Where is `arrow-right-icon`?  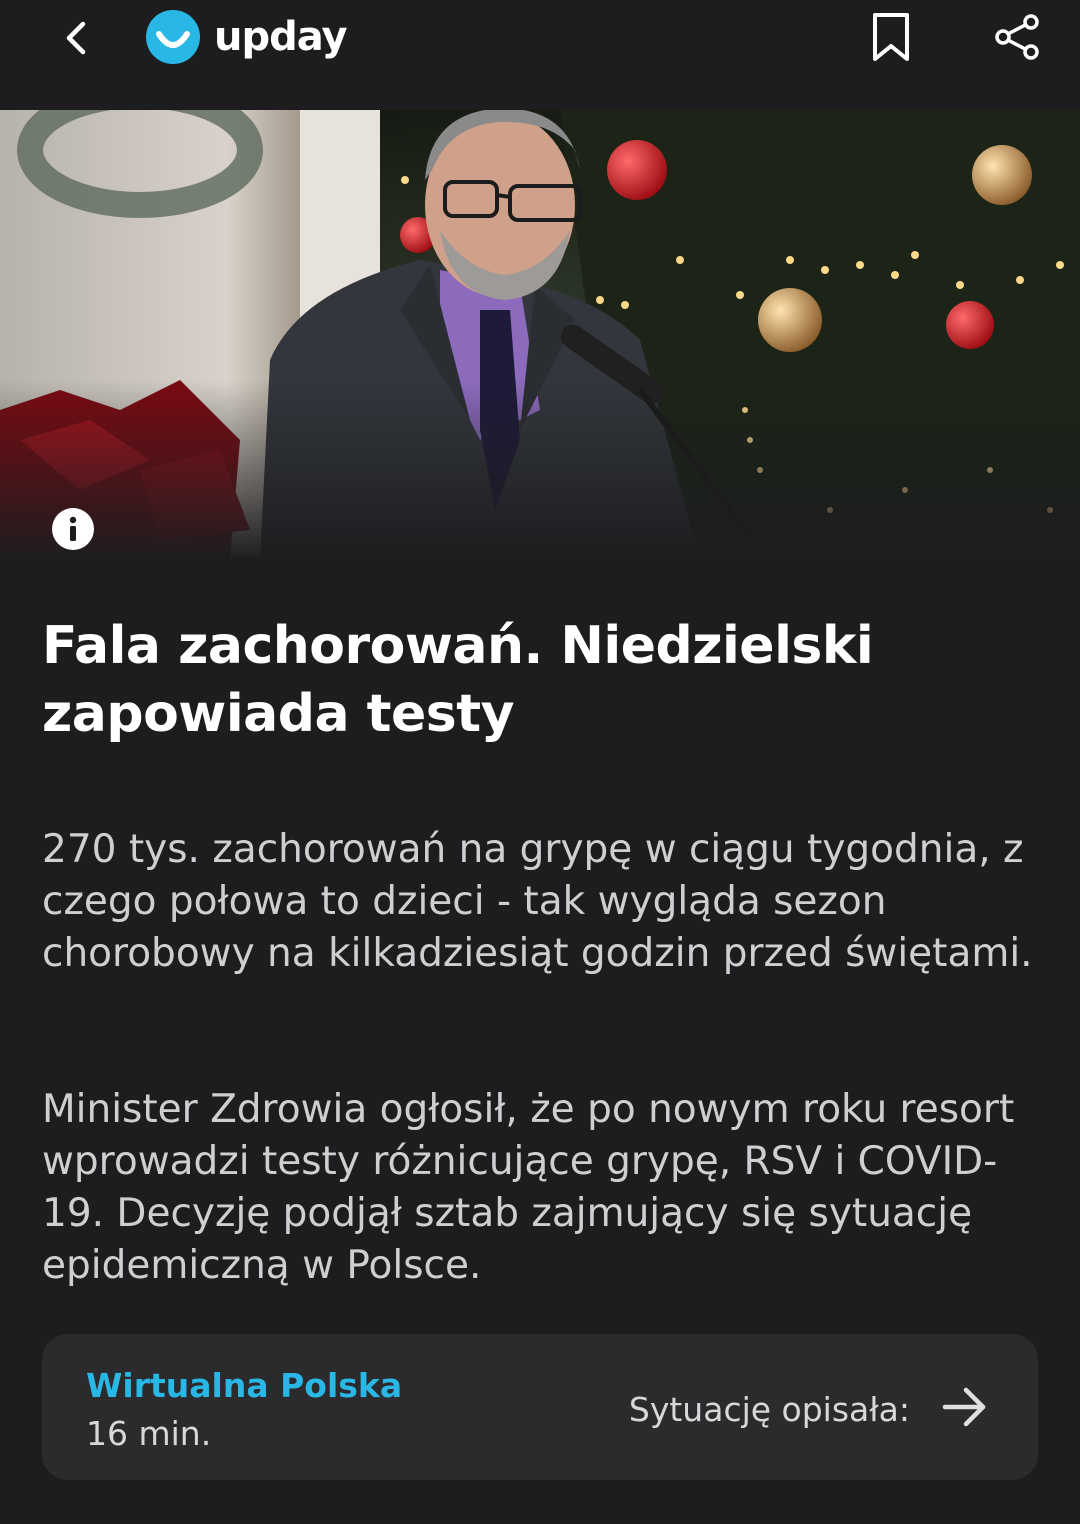 arrow-right-icon is located at coordinates (964, 1407).